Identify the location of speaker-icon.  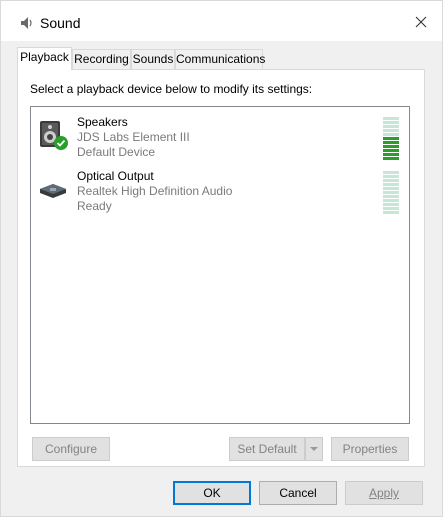
(26, 23).